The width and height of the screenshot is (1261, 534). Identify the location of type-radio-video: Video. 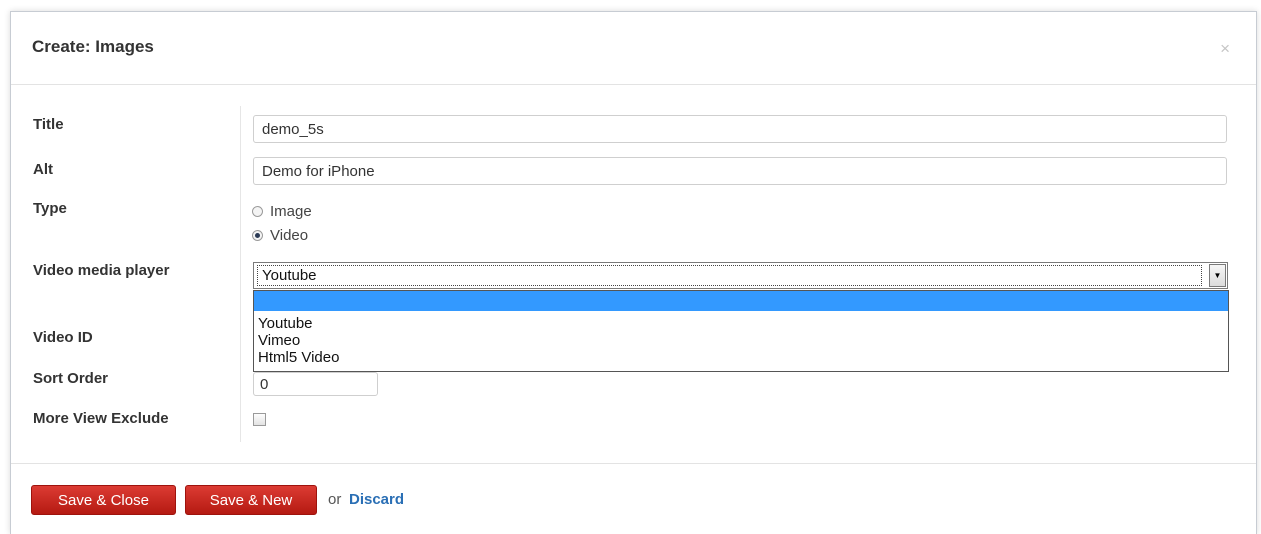
(280, 235).